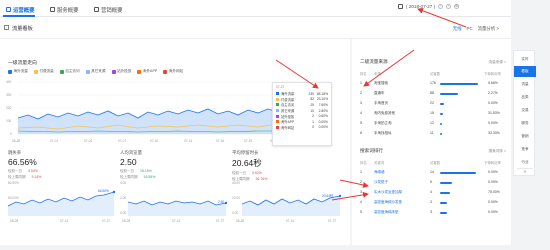 This screenshot has width=550, height=250. What do you see at coordinates (525, 71) in the screenshot?
I see `sidebar-item-dashboard: 看板` at bounding box center [525, 71].